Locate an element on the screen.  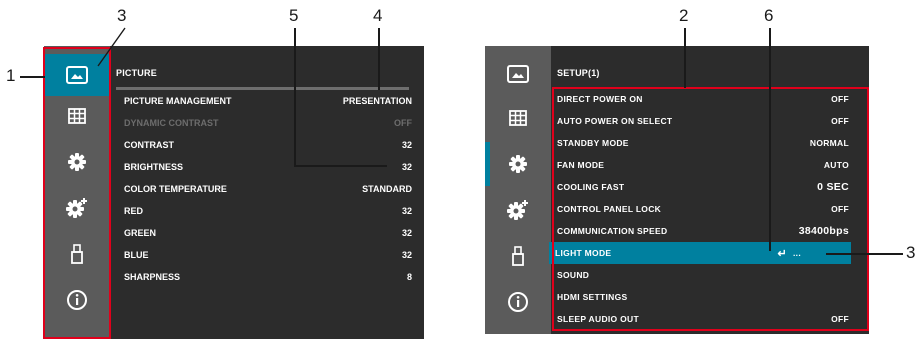
rail-item-usb is located at coordinates (518, 256).